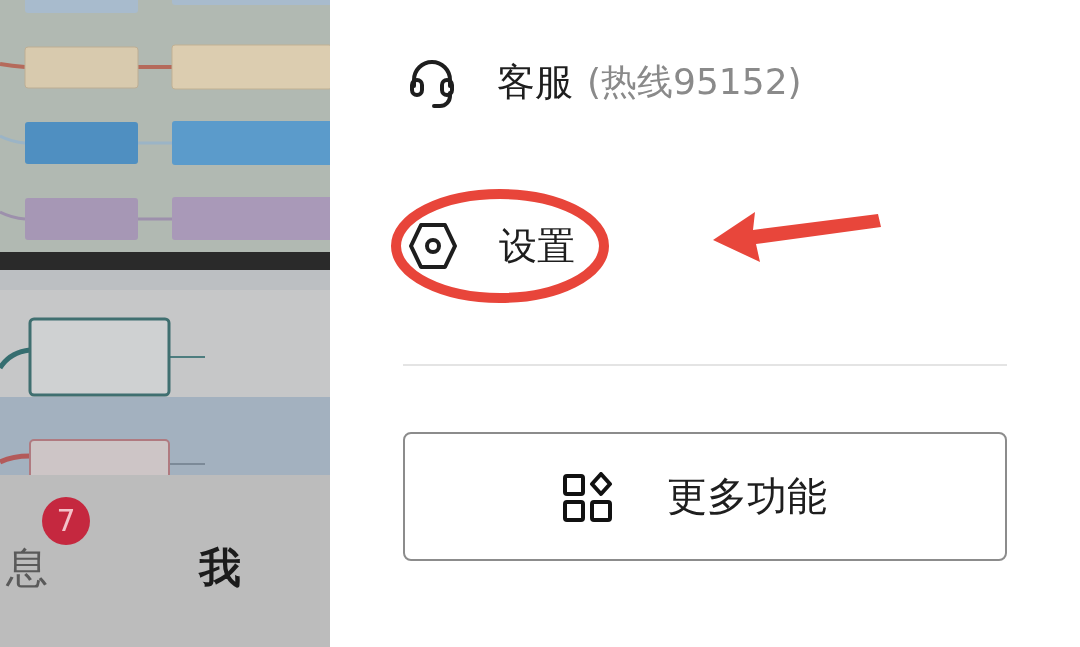  Describe the element at coordinates (694, 81) in the screenshot. I see `hotline-note: (热线95152)` at that location.